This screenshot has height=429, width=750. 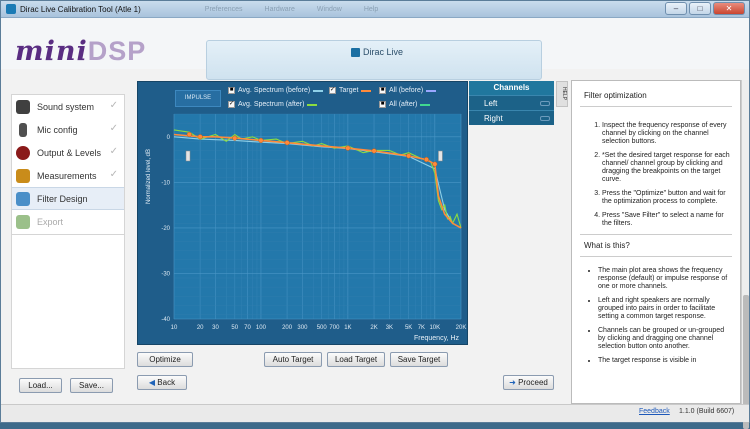 What do you see at coordinates (287, 328) in the screenshot?
I see `x-tick-label: 200` at bounding box center [287, 328].